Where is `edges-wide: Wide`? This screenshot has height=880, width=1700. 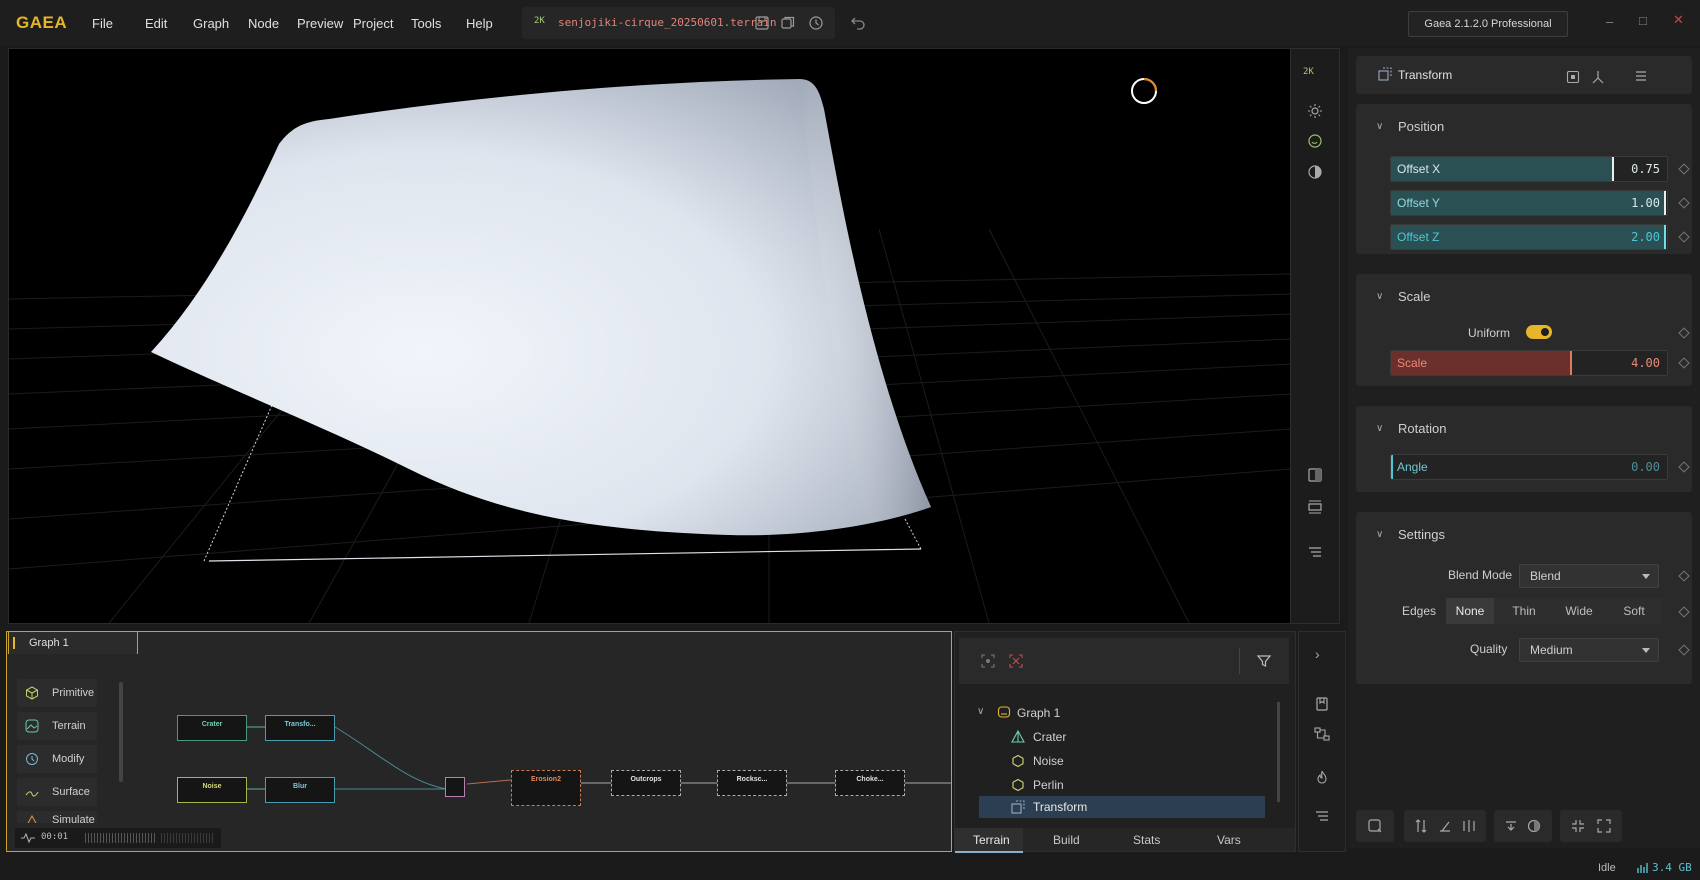 edges-wide: Wide is located at coordinates (1579, 611).